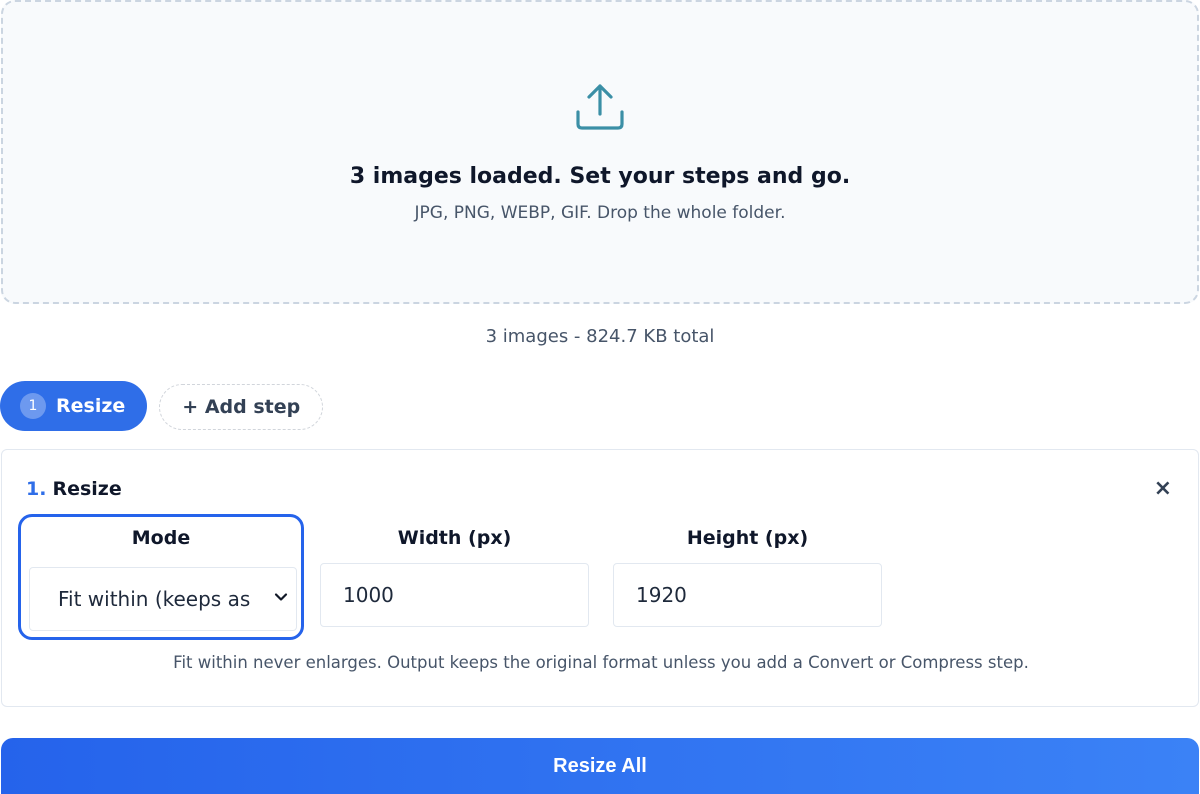  Describe the element at coordinates (454, 538) in the screenshot. I see `width-label: Width (px)` at that location.